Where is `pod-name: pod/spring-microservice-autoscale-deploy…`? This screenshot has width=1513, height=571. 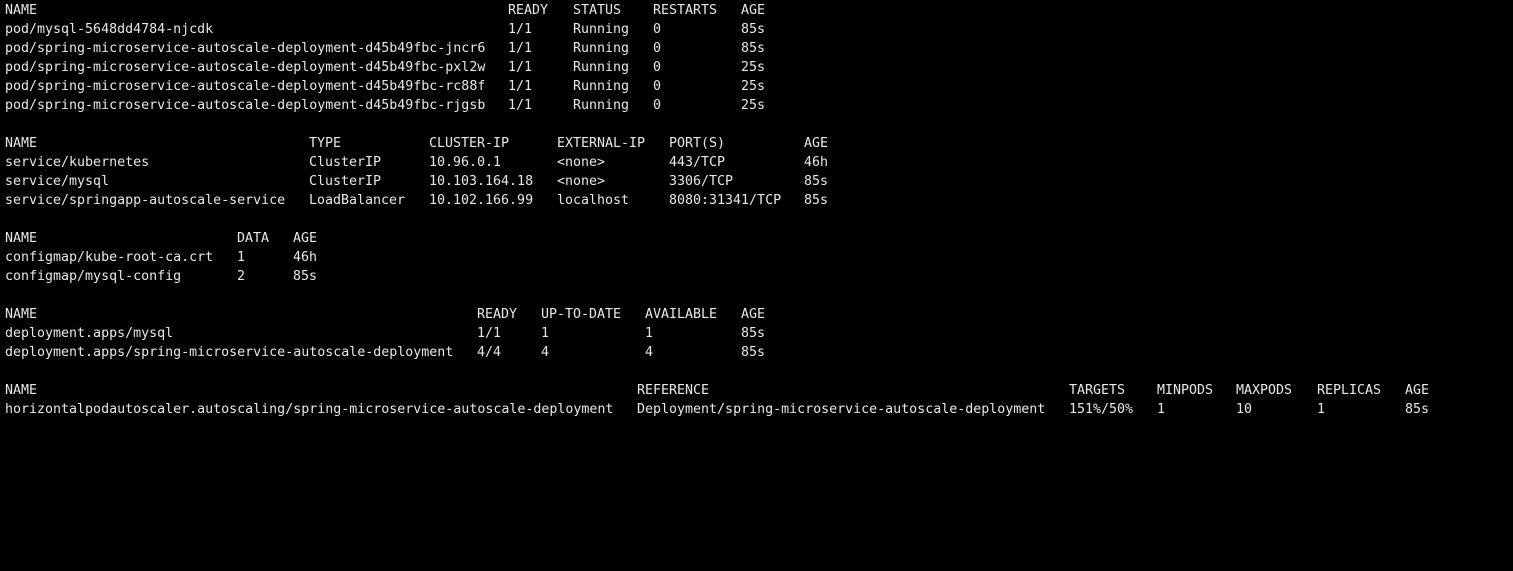 pod-name: pod/spring-microservice-autoscale-deploy… is located at coordinates (245, 48).